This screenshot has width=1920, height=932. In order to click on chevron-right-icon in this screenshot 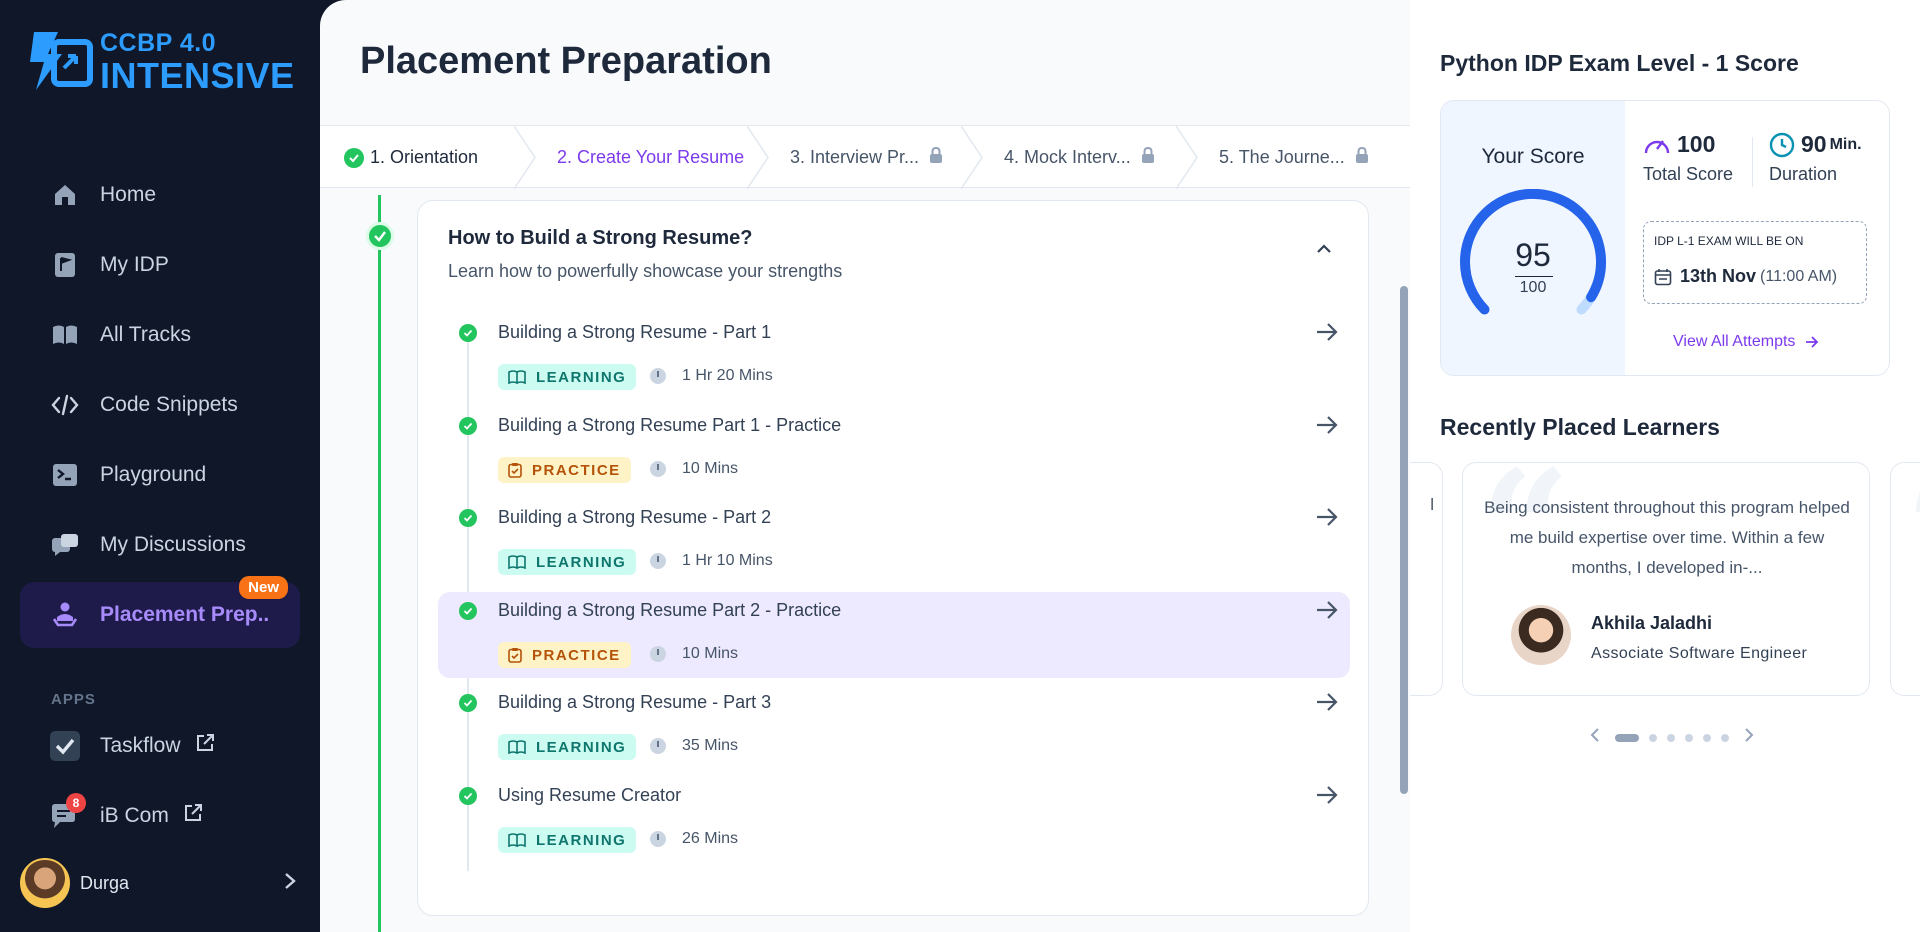, I will do `click(1749, 737)`.